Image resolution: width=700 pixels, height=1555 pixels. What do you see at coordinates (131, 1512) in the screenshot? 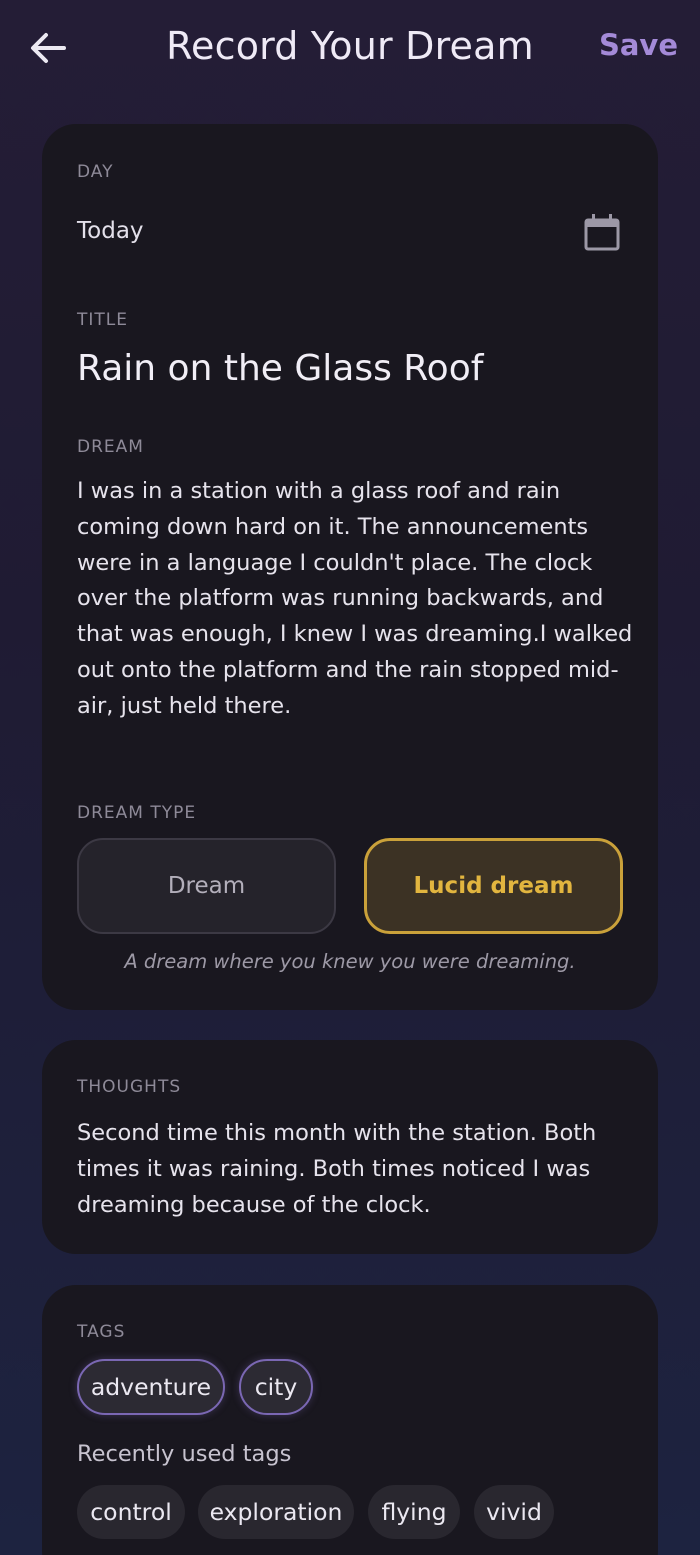
I see `recent-tag-chip: control` at bounding box center [131, 1512].